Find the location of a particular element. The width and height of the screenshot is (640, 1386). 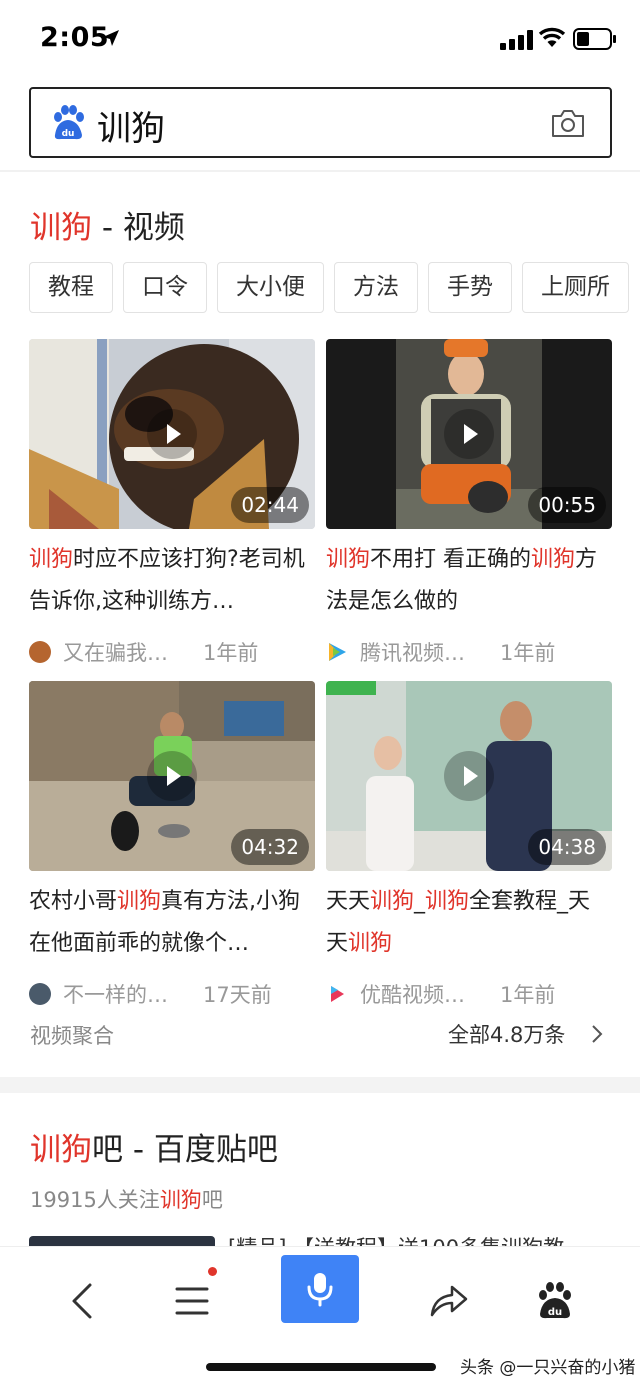

tieba-section-title: 训狗吧 - 百度贴吧 is located at coordinates (154, 1146).